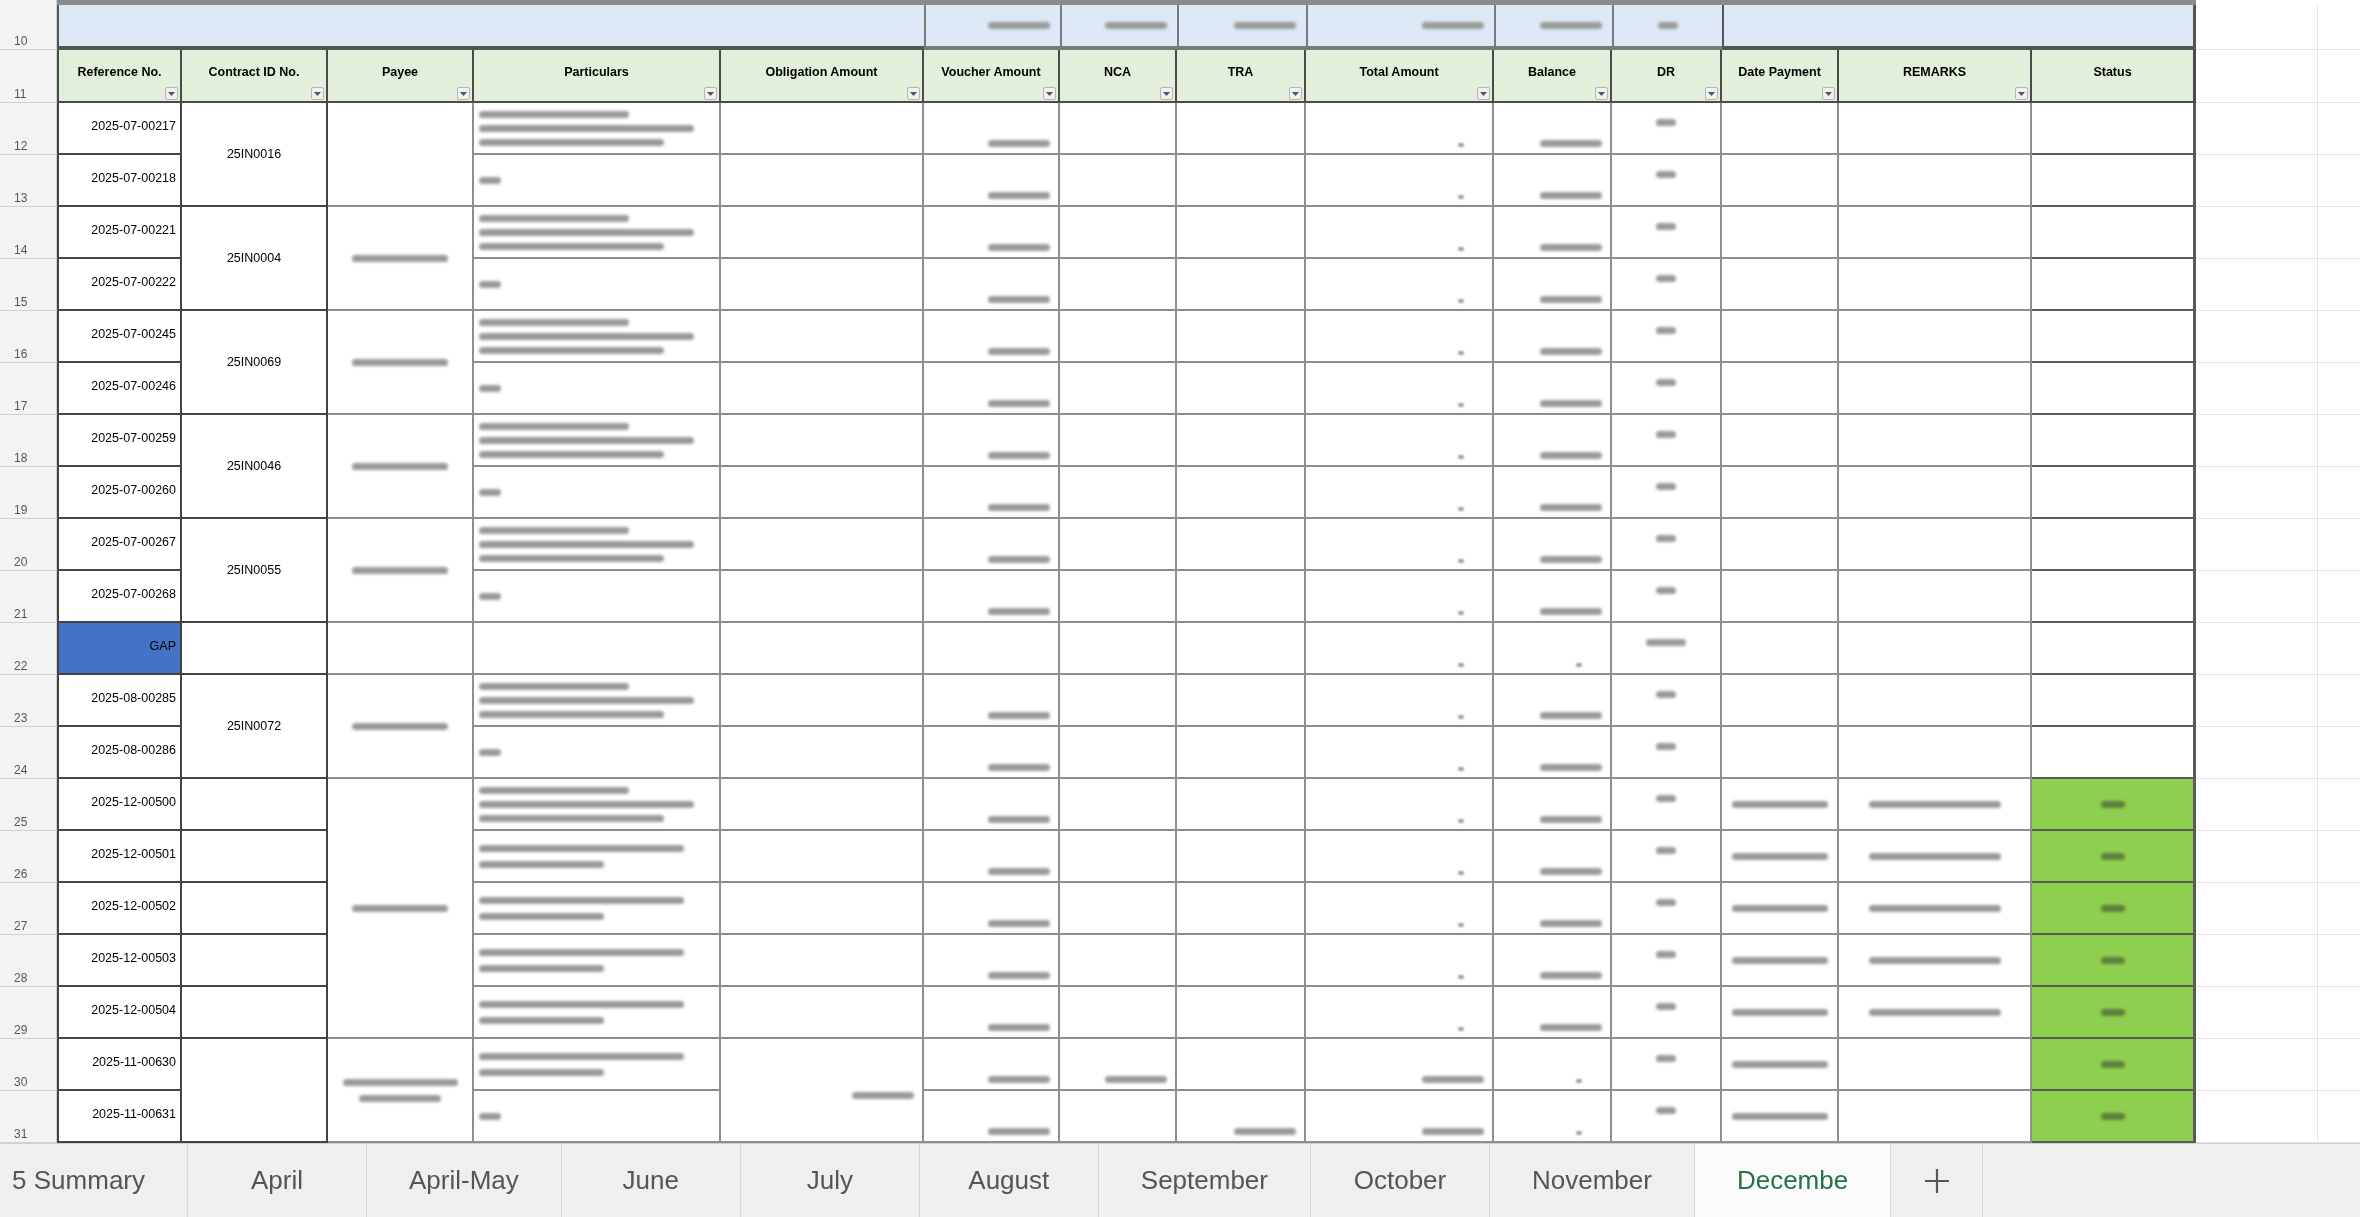  Describe the element at coordinates (21, 926) in the screenshot. I see `row-number: 27` at that location.